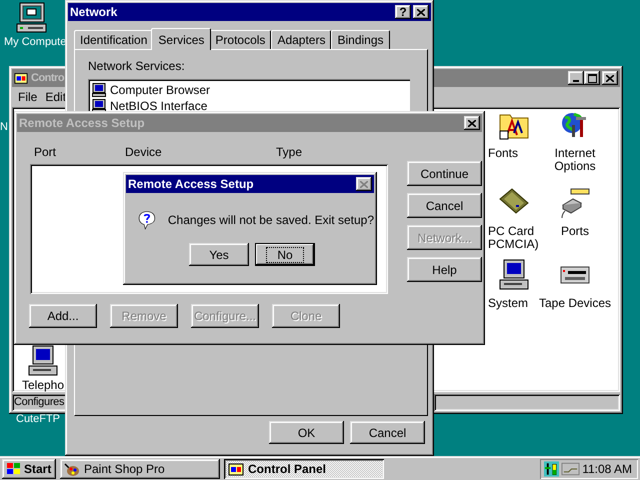 The height and width of the screenshot is (480, 640). Describe the element at coordinates (444, 173) in the screenshot. I see `dialog-button: Continue` at that location.